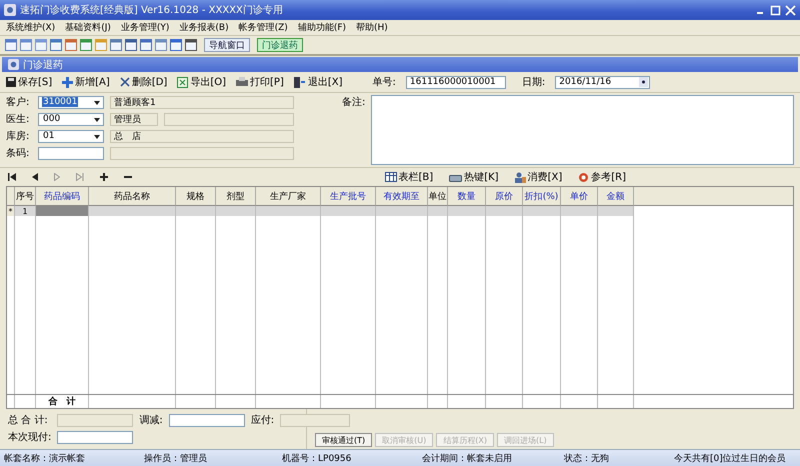 The height and width of the screenshot is (466, 800). What do you see at coordinates (775, 10) in the screenshot?
I see `maximize-icon` at bounding box center [775, 10].